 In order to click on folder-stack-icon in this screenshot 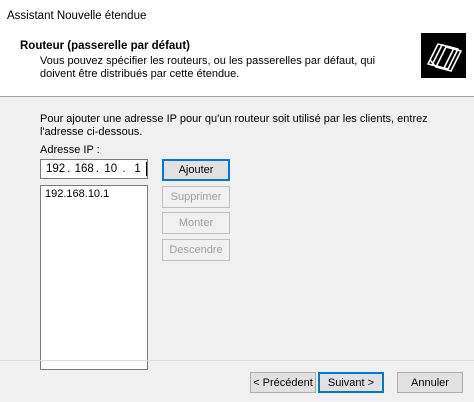, I will do `click(443, 55)`.